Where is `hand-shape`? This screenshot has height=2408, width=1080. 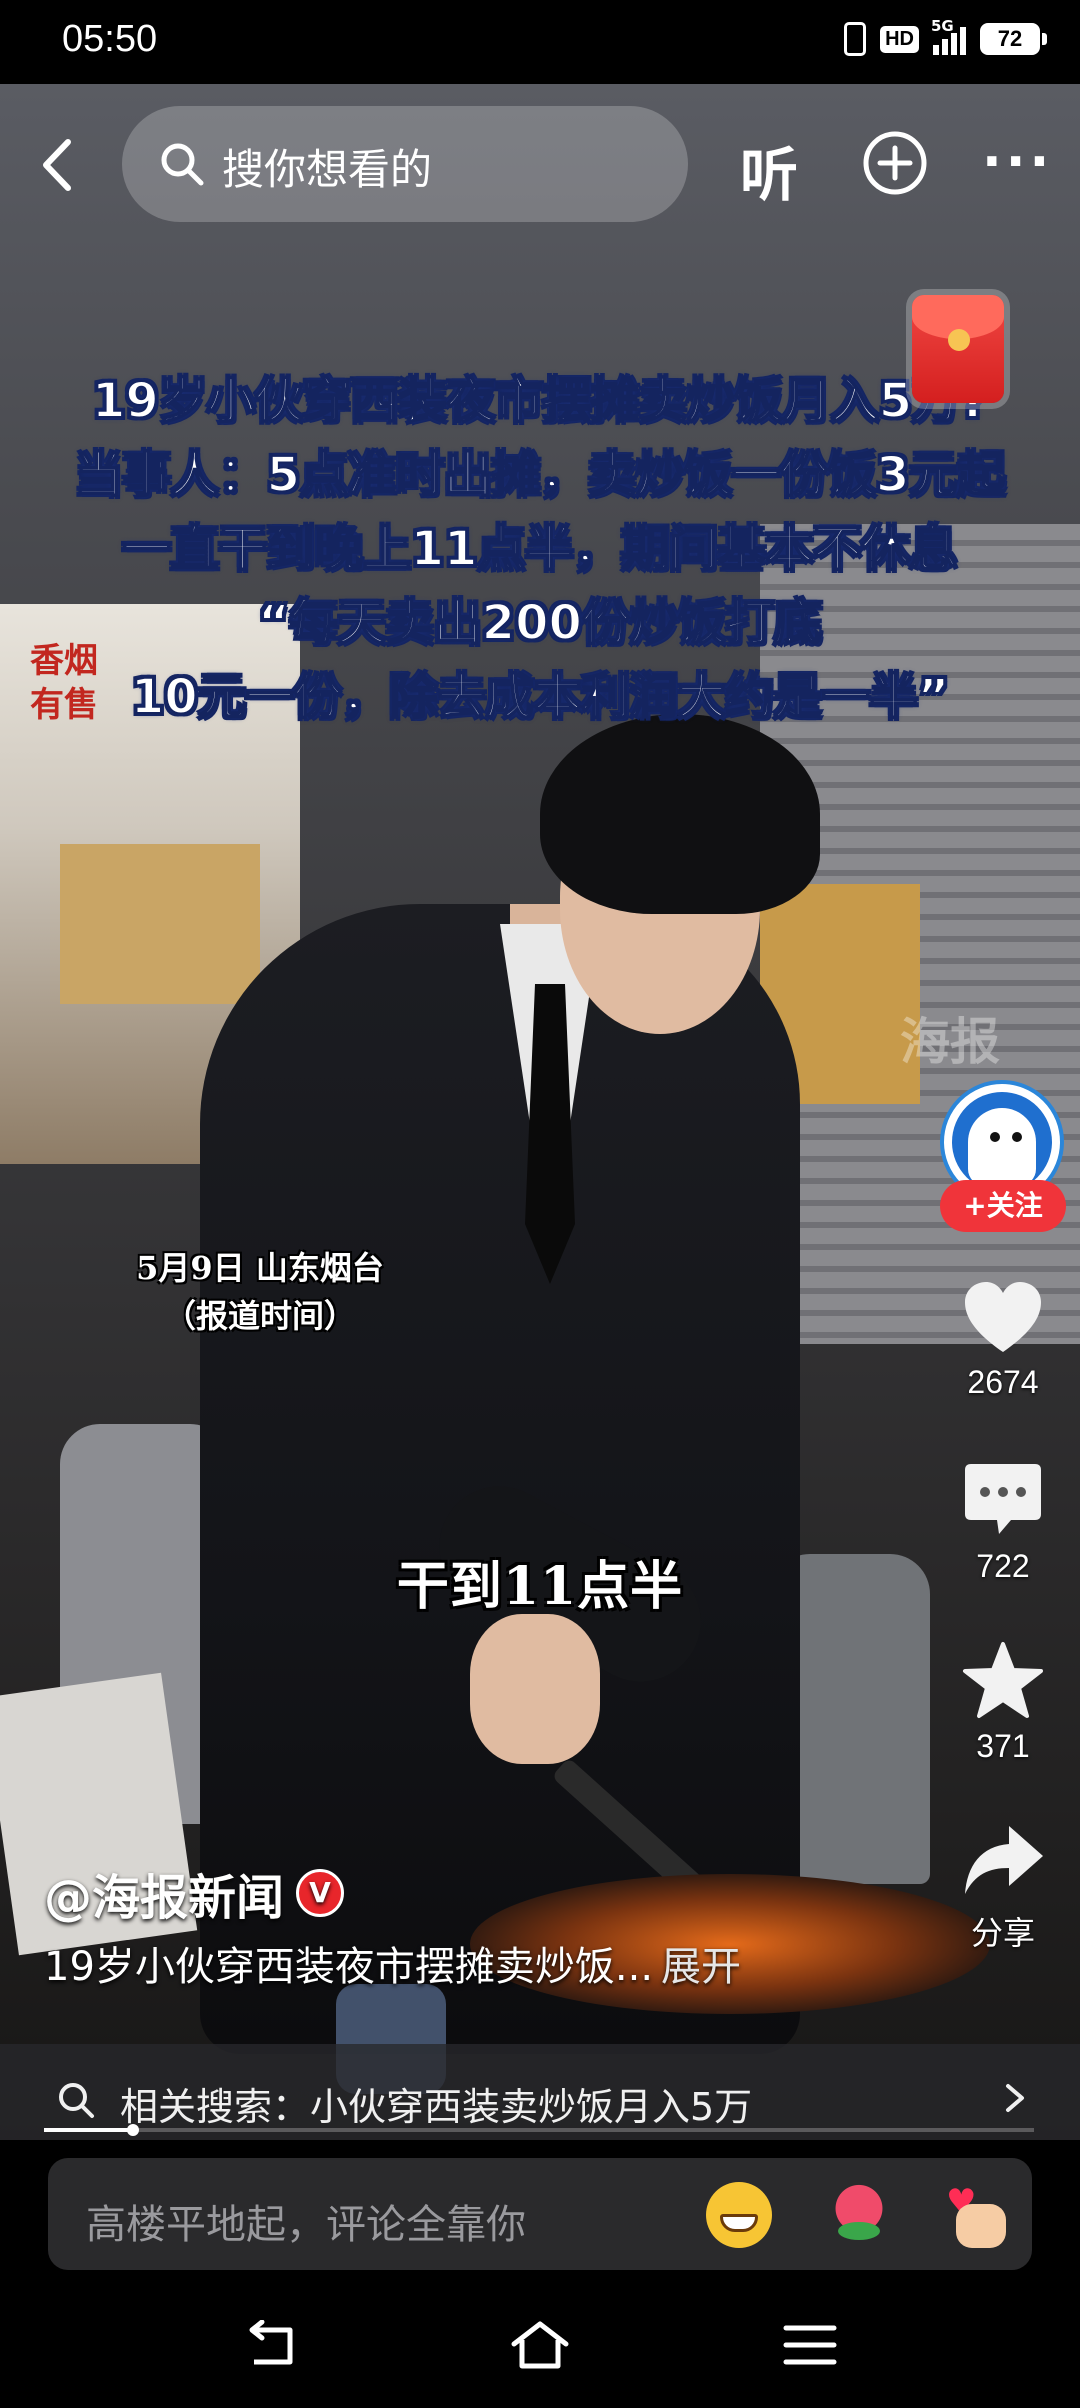
hand-shape is located at coordinates (981, 2226).